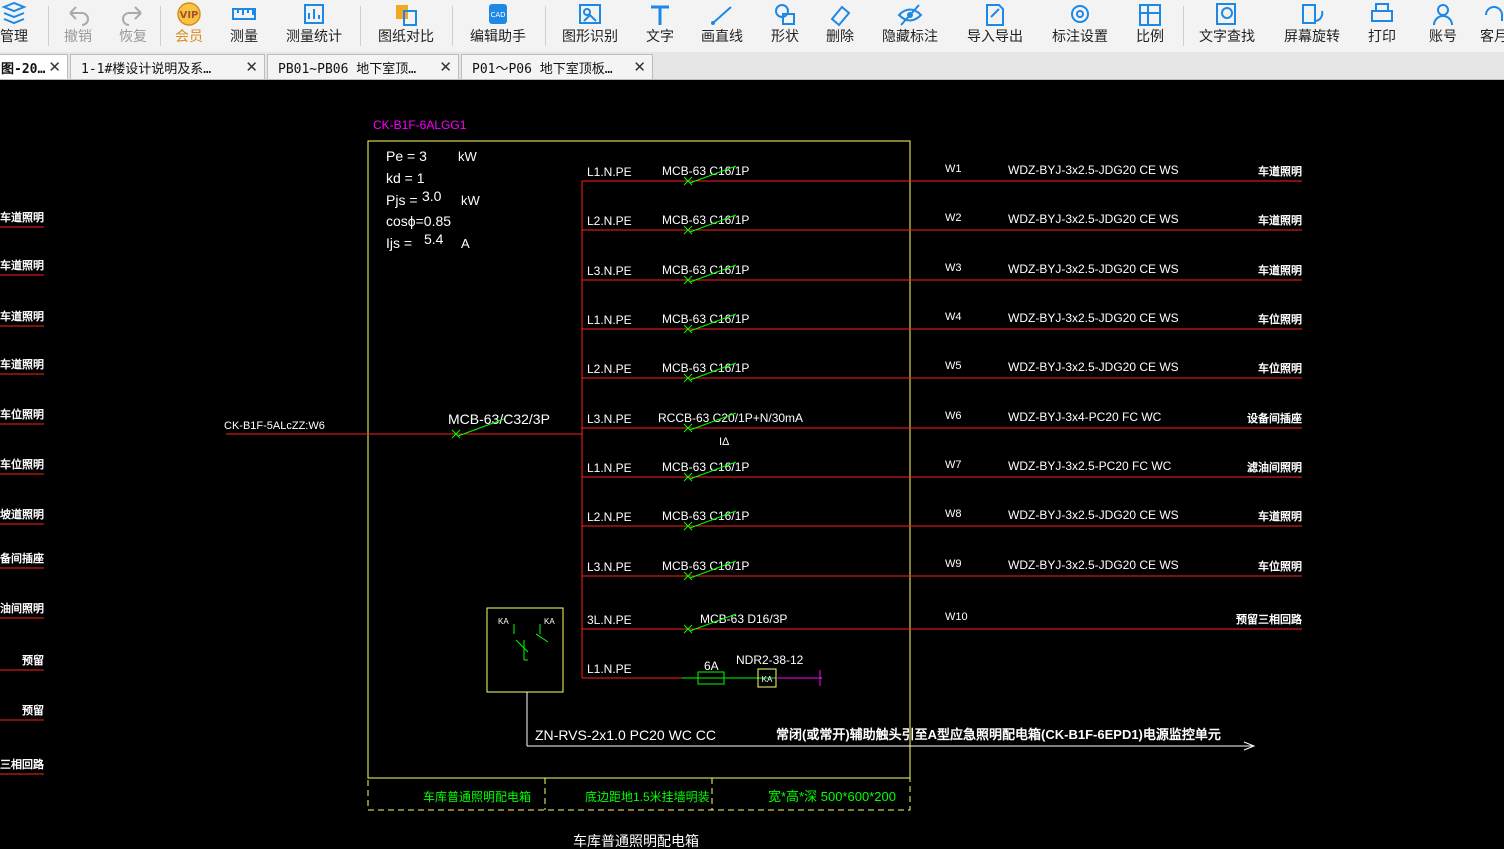 The width and height of the screenshot is (1504, 849). What do you see at coordinates (832, 796) in the screenshot?
I see `footer-label: 宽*高*深 500*600*200` at bounding box center [832, 796].